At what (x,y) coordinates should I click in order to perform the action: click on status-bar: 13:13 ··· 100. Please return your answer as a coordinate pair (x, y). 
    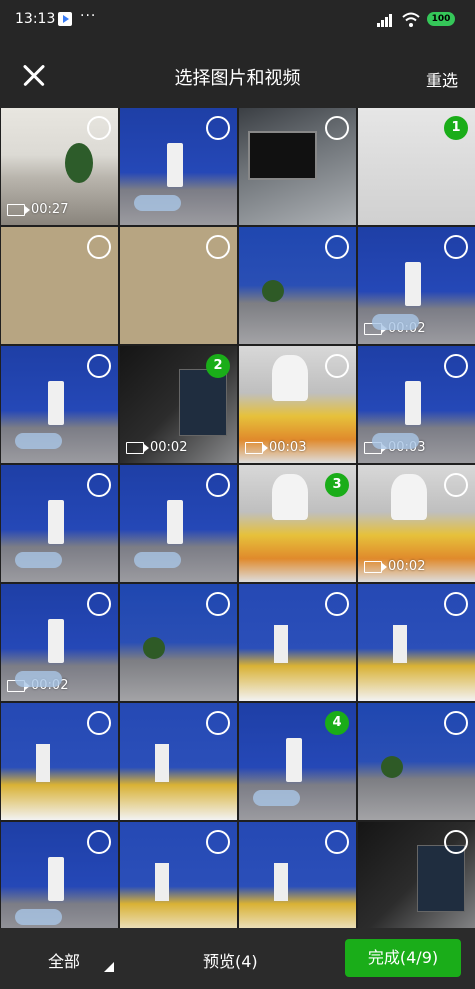
    Looking at the image, I should click on (237, 21).